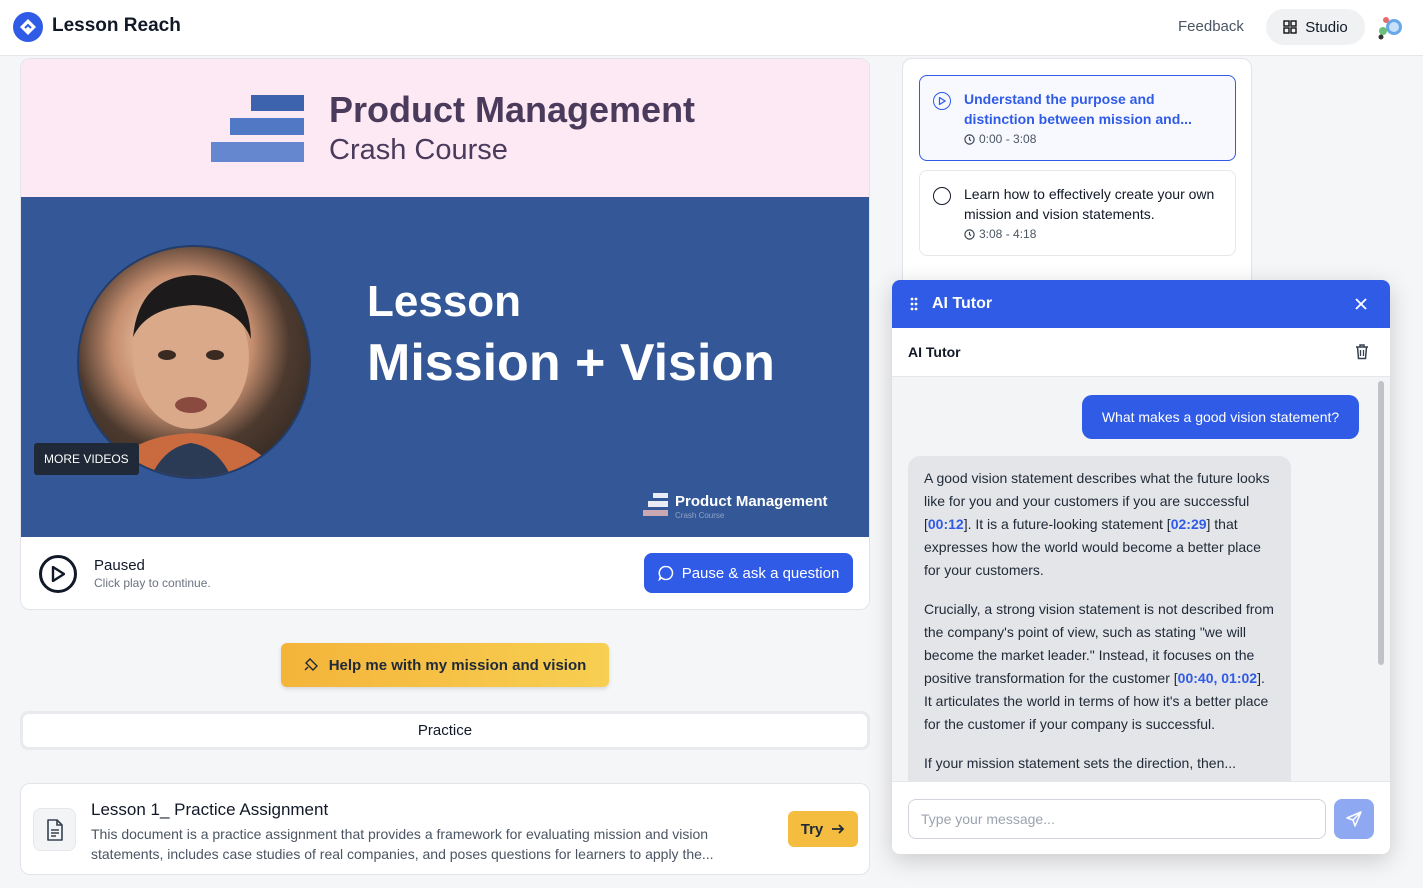 Image resolution: width=1423 pixels, height=888 pixels. Describe the element at coordinates (760, 573) in the screenshot. I see `pause-ask-label: Pause & ask a question` at that location.